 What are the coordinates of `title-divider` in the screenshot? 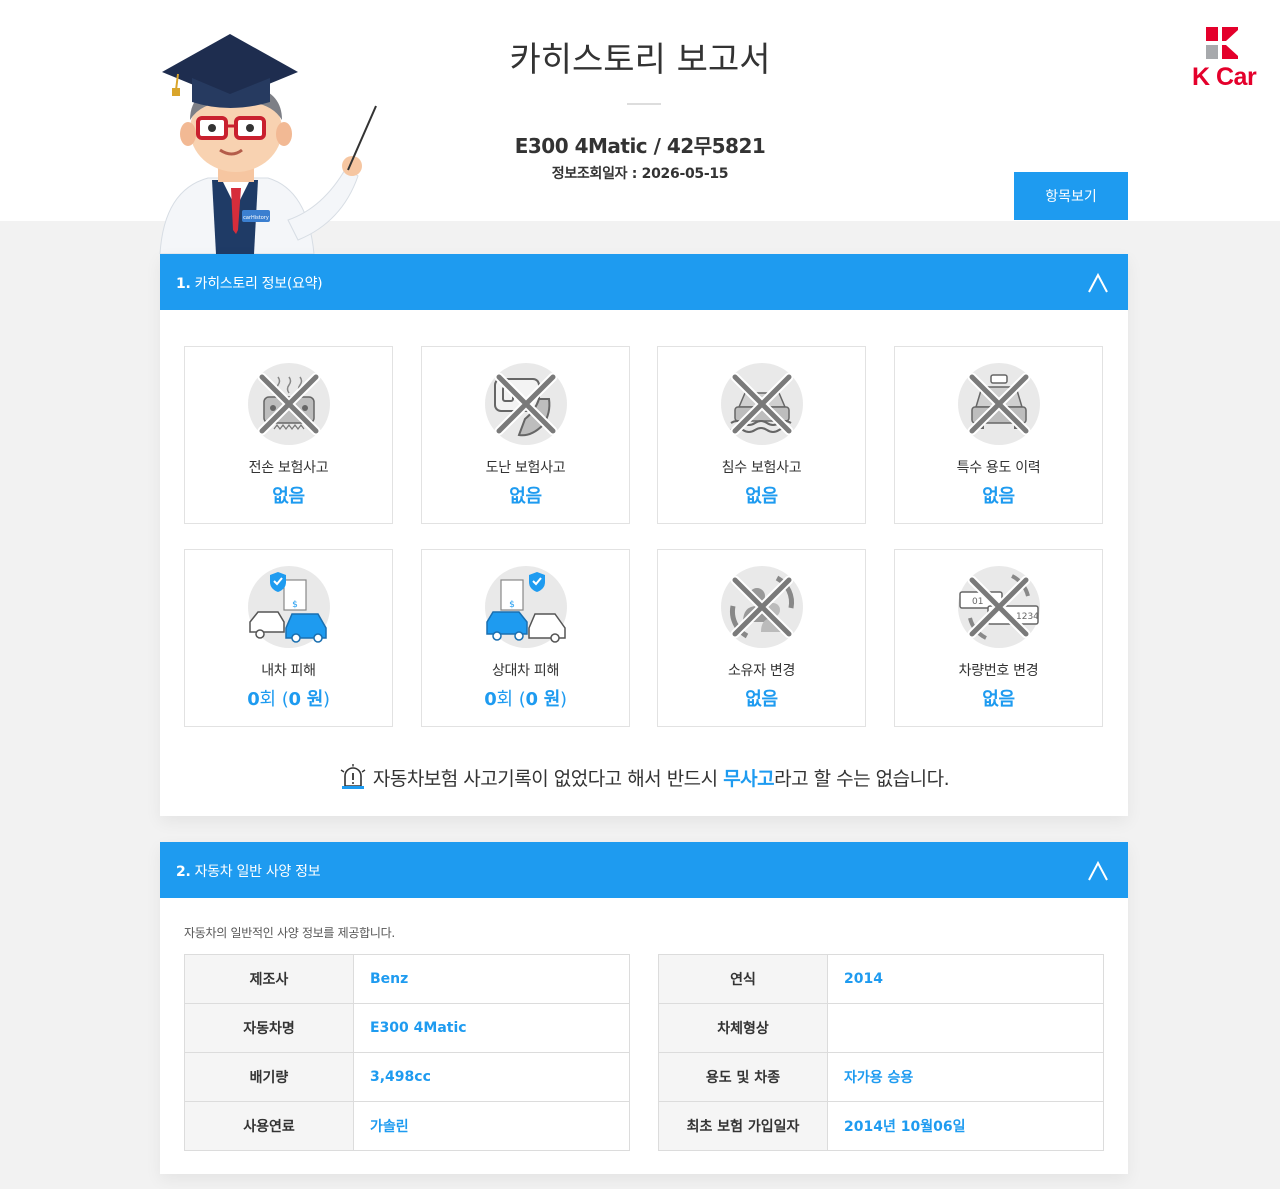 It's located at (644, 104).